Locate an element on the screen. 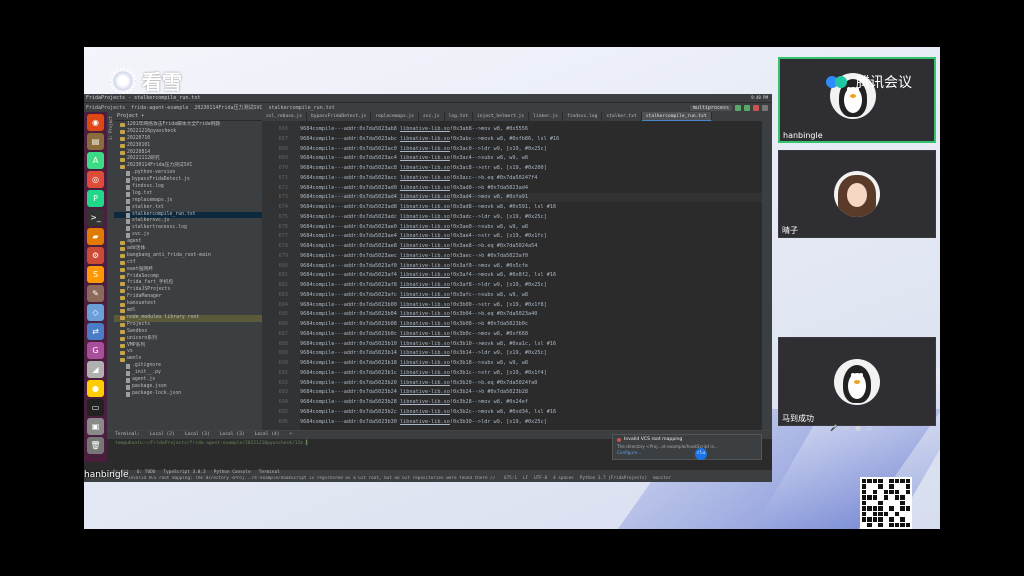 Image resolution: width=1024 pixels, height=576 pixels. tree-file: agent.js is located at coordinates (188, 380).